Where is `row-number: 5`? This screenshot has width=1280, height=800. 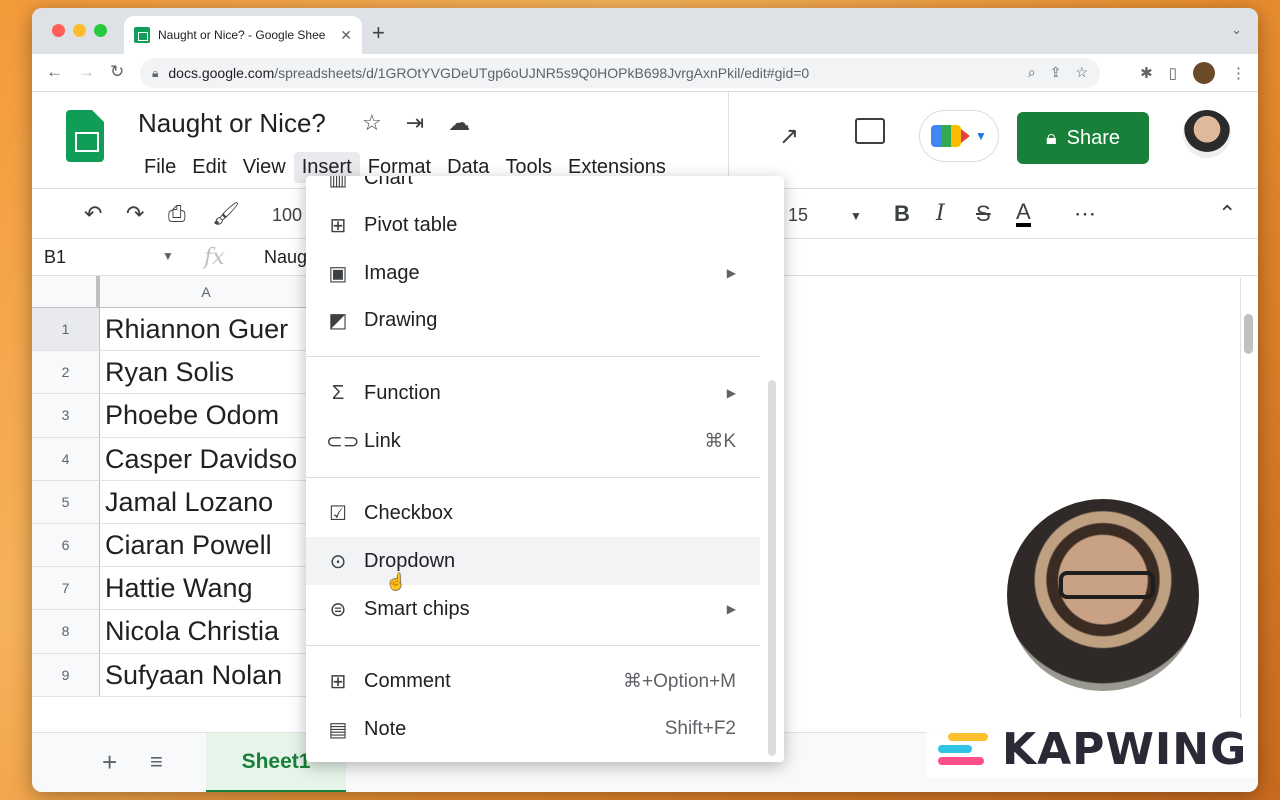 row-number: 5 is located at coordinates (66, 501).